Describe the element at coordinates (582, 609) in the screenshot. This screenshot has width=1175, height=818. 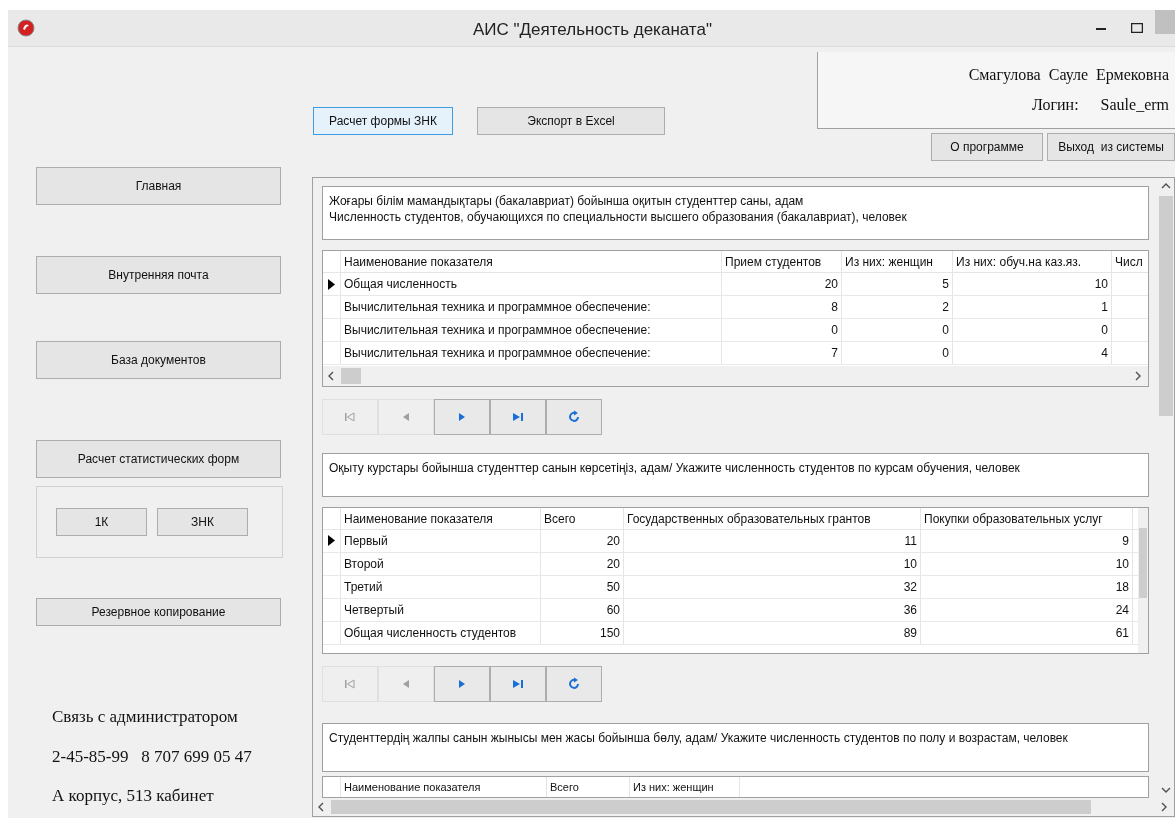
I see `table-cell: 60` at that location.